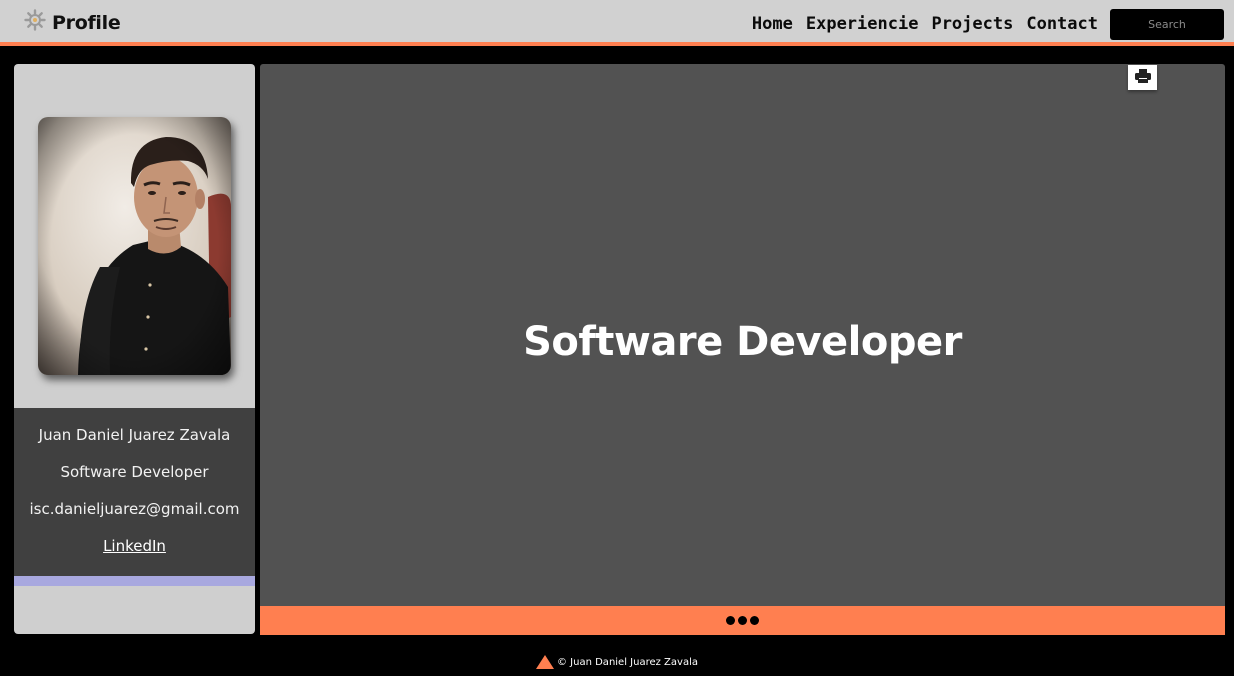  I want to click on card-stripe, so click(134, 581).